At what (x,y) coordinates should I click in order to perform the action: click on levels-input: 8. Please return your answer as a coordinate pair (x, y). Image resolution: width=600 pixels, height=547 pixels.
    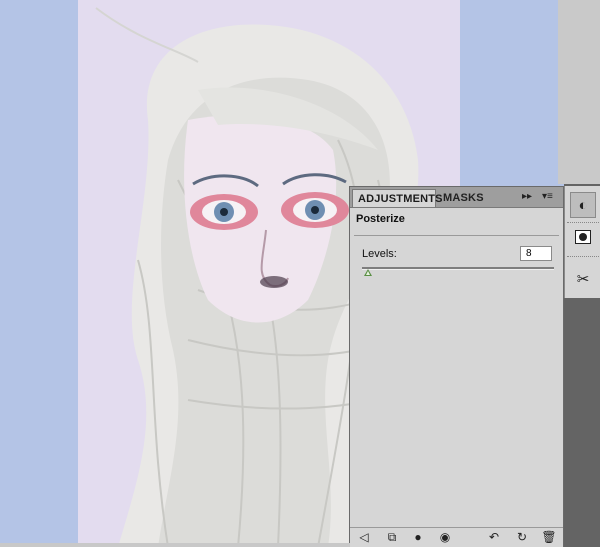
    Looking at the image, I should click on (536, 253).